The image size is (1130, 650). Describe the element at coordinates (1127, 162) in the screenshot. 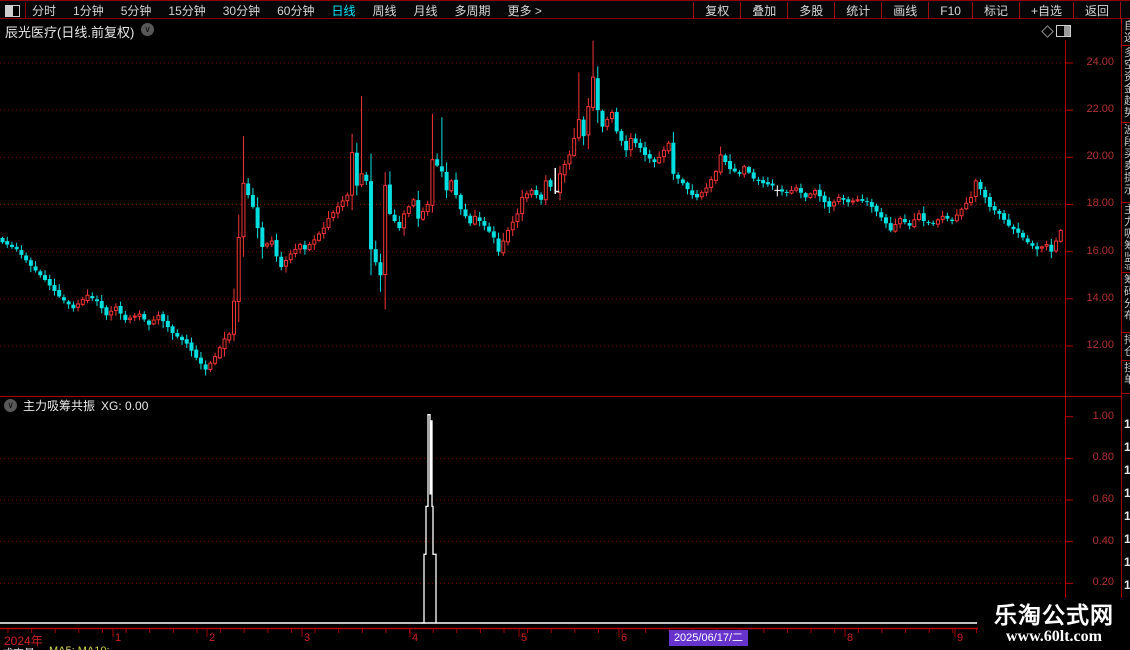

I see `clipped-vertical-text: 波段买卖提示` at that location.